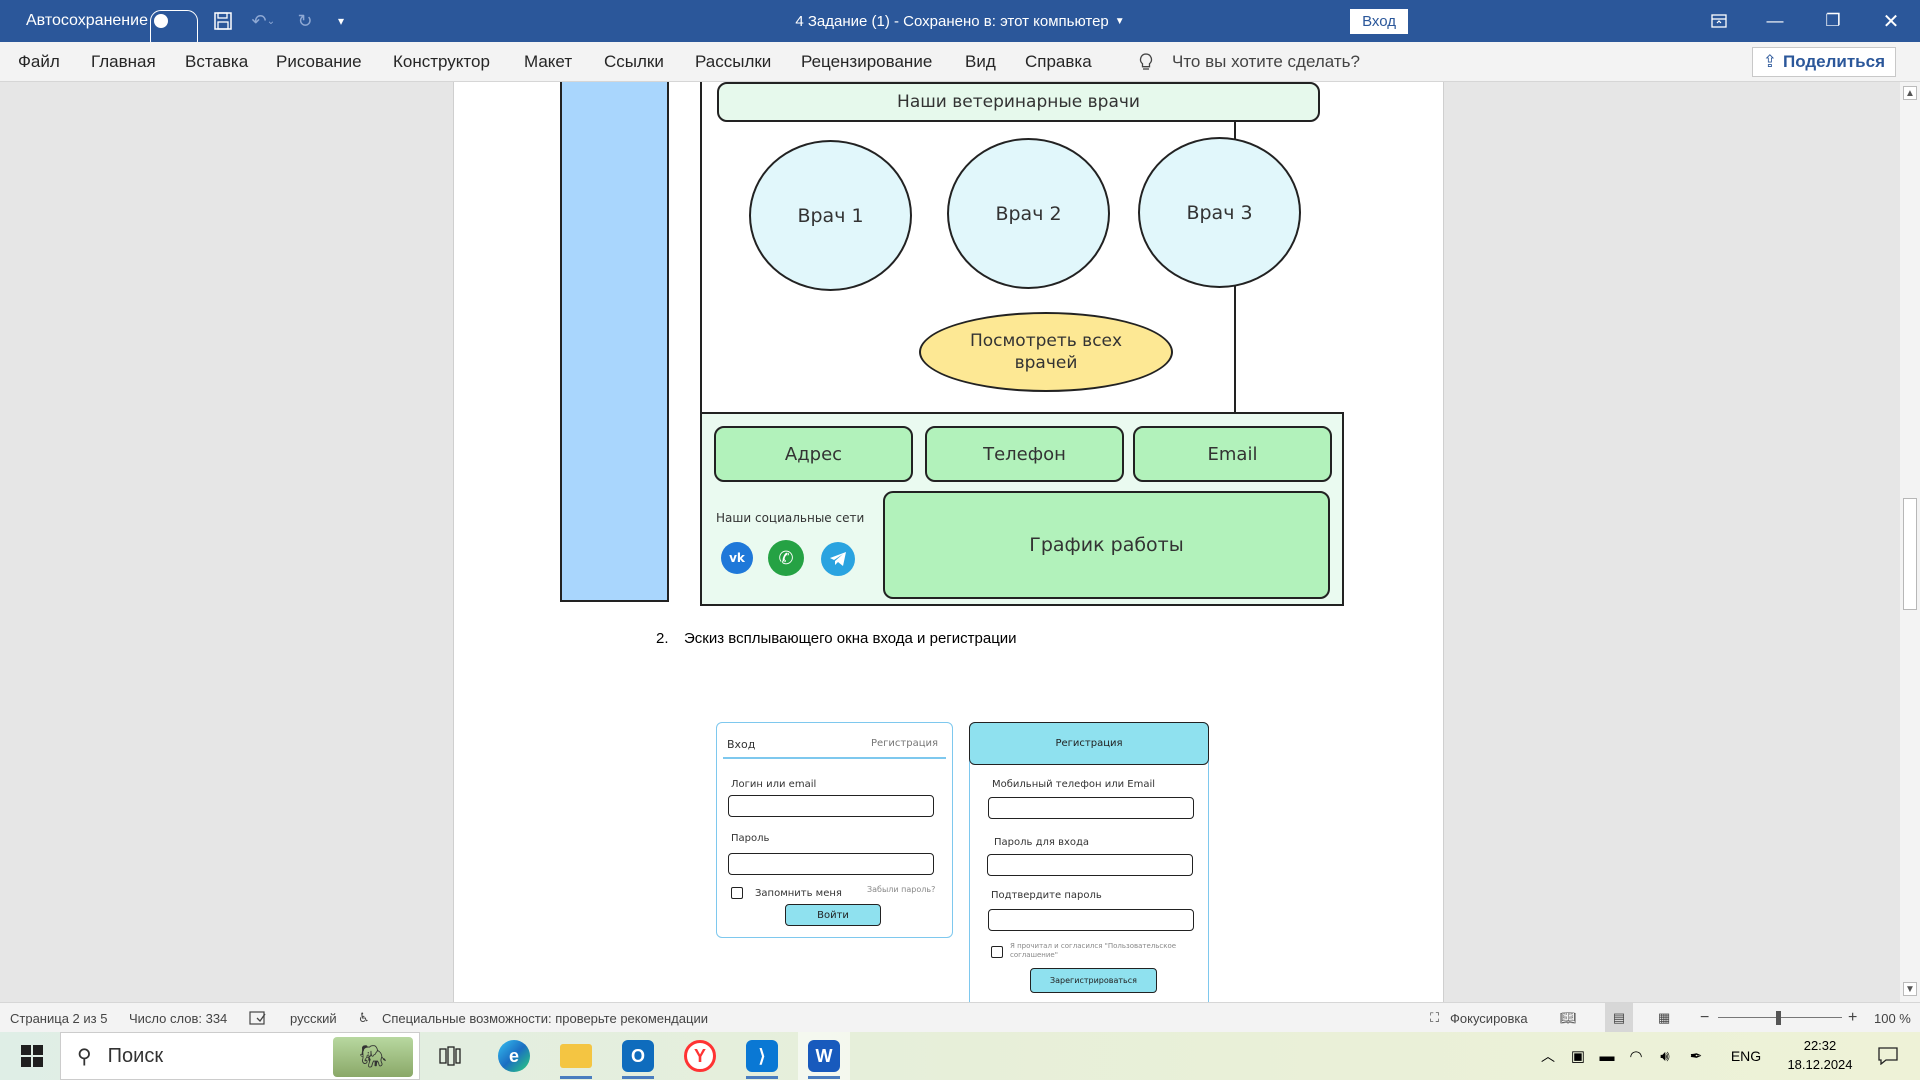 The width and height of the screenshot is (1920, 1080). What do you see at coordinates (1833, 61) in the screenshot?
I see `share-label: Поделиться` at bounding box center [1833, 61].